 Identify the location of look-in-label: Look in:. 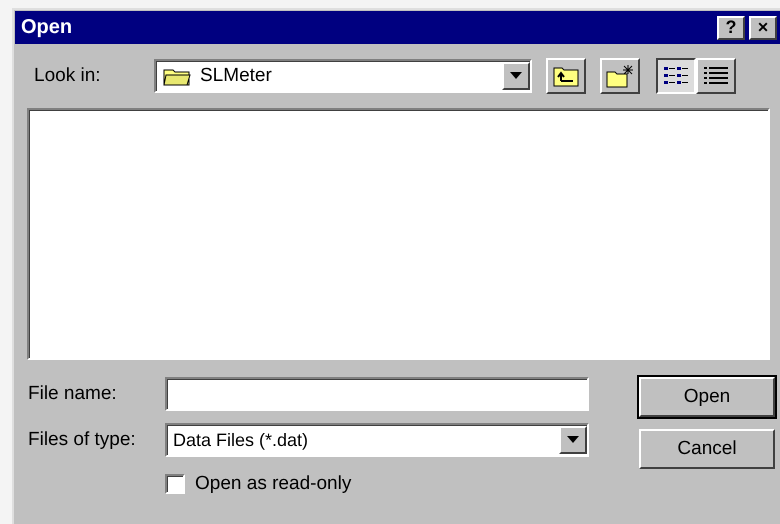
(68, 76).